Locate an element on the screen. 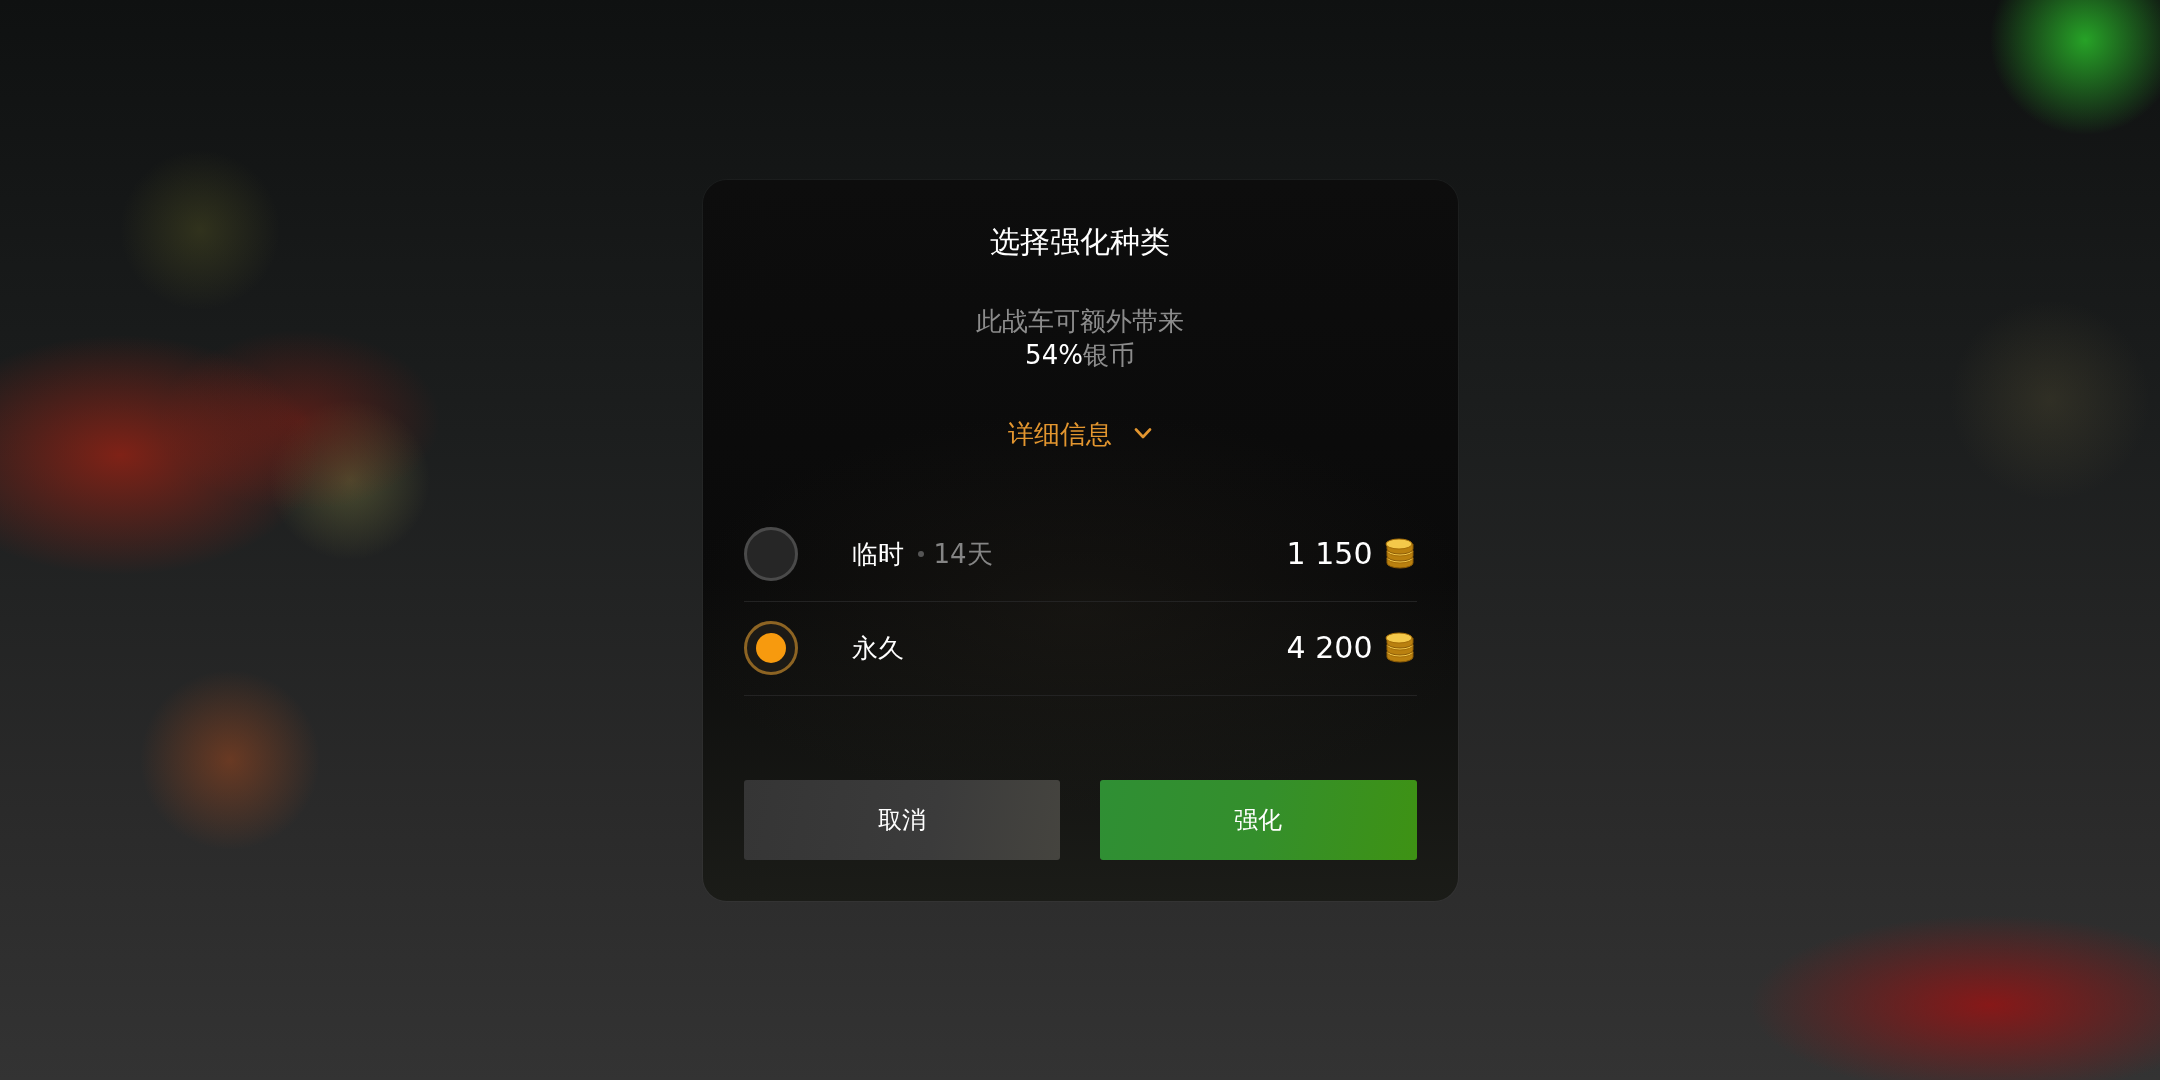  description-text: 此战车可额外带来 54%银币 is located at coordinates (1080, 338).